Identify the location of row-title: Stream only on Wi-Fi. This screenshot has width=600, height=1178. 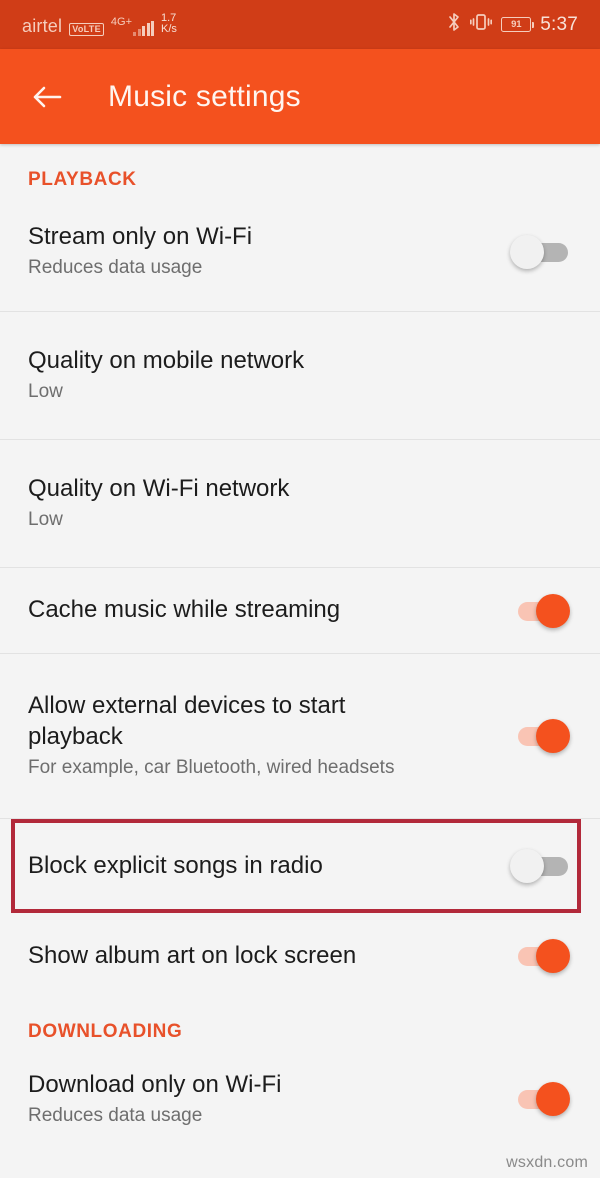
(140, 237).